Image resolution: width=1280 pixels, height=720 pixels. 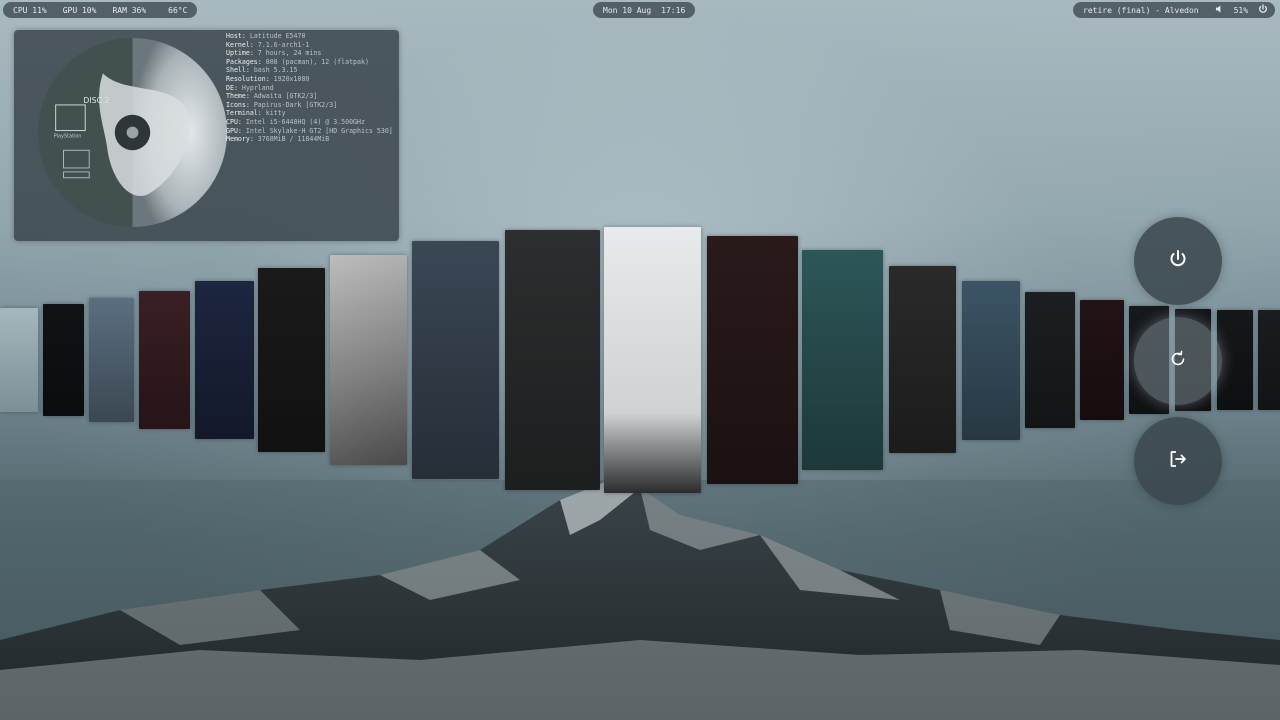 I want to click on wallpaper-window-silhouette, so click(x=552, y=360).